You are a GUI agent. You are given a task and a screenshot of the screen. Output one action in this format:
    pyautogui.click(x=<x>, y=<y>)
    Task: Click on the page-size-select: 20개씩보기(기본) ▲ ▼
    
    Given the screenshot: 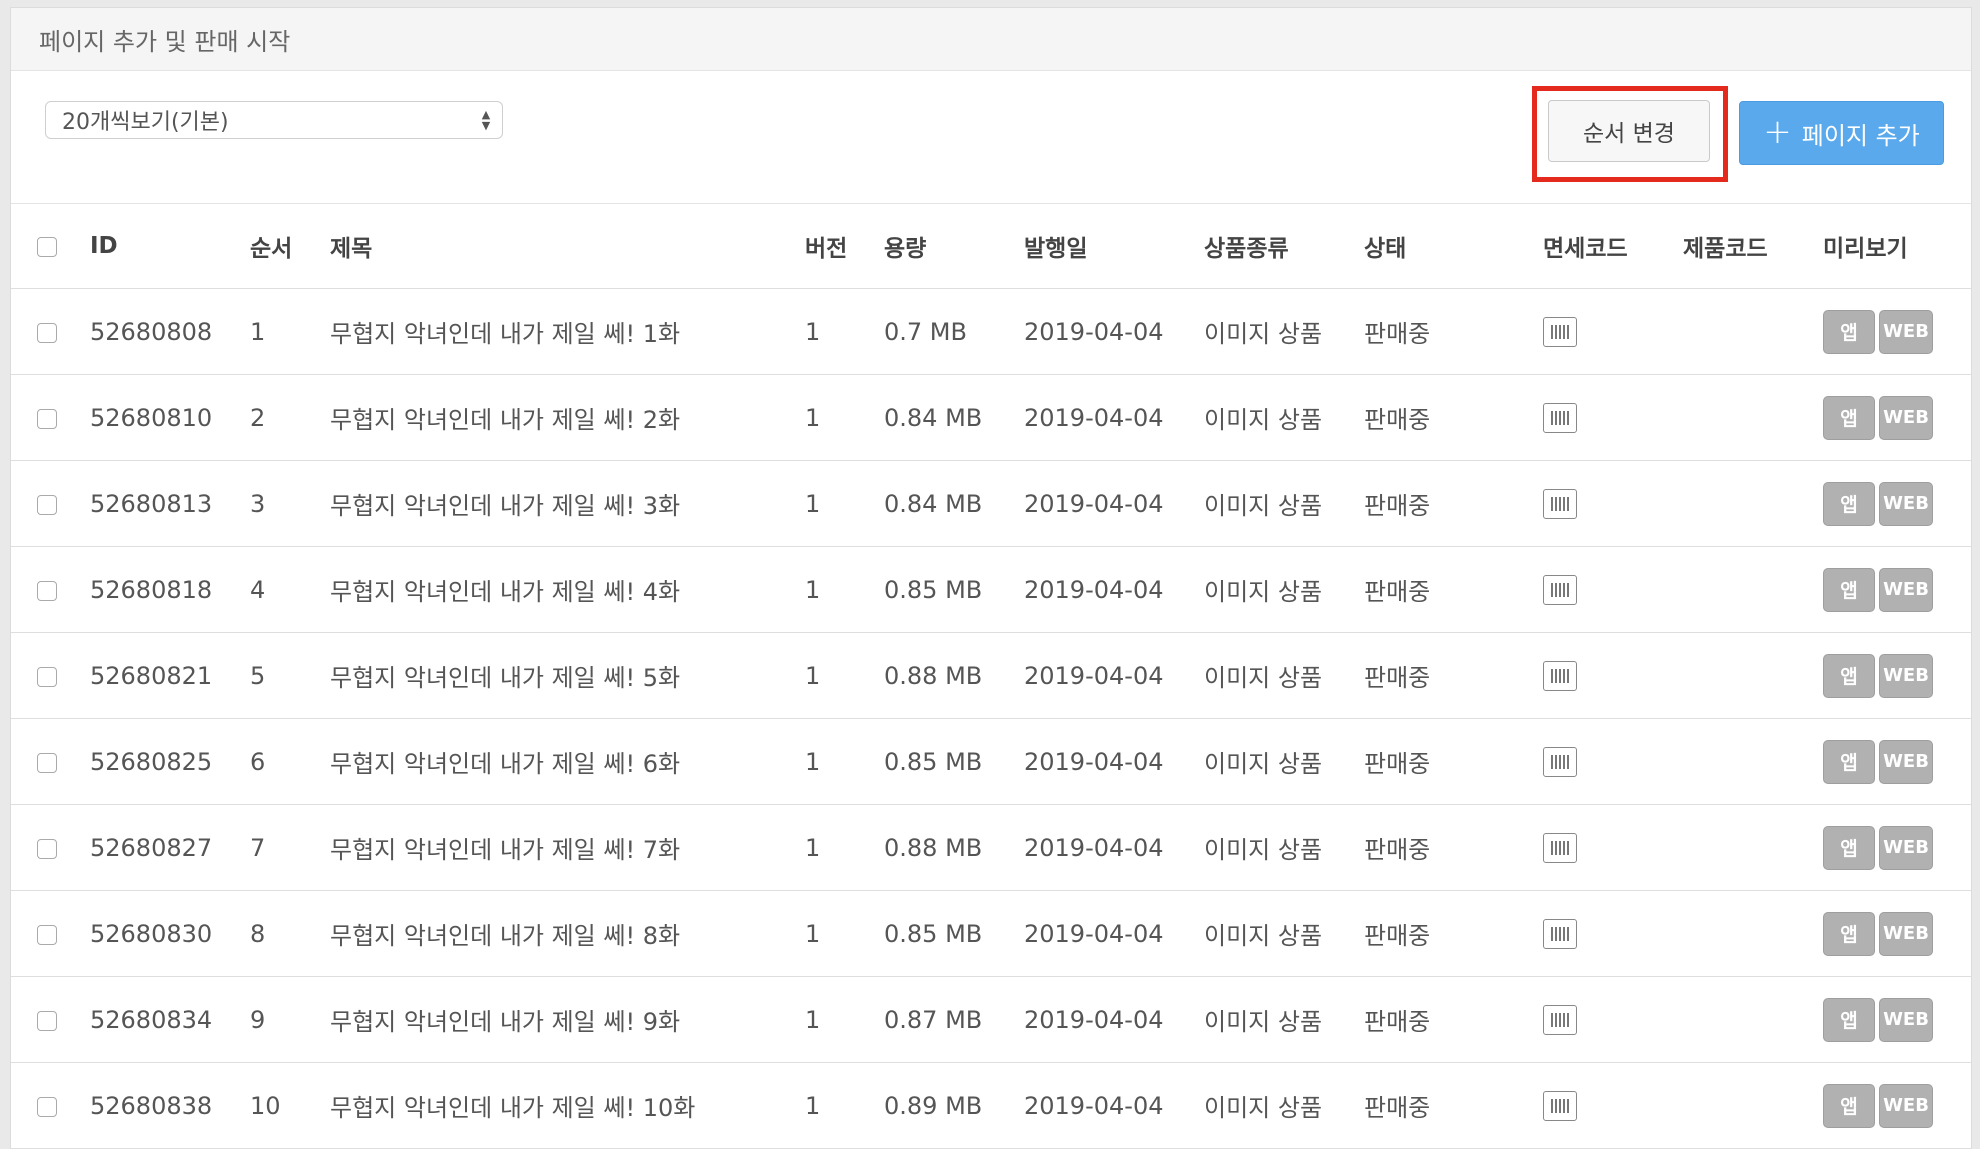 What is the action you would take?
    pyautogui.click(x=274, y=120)
    